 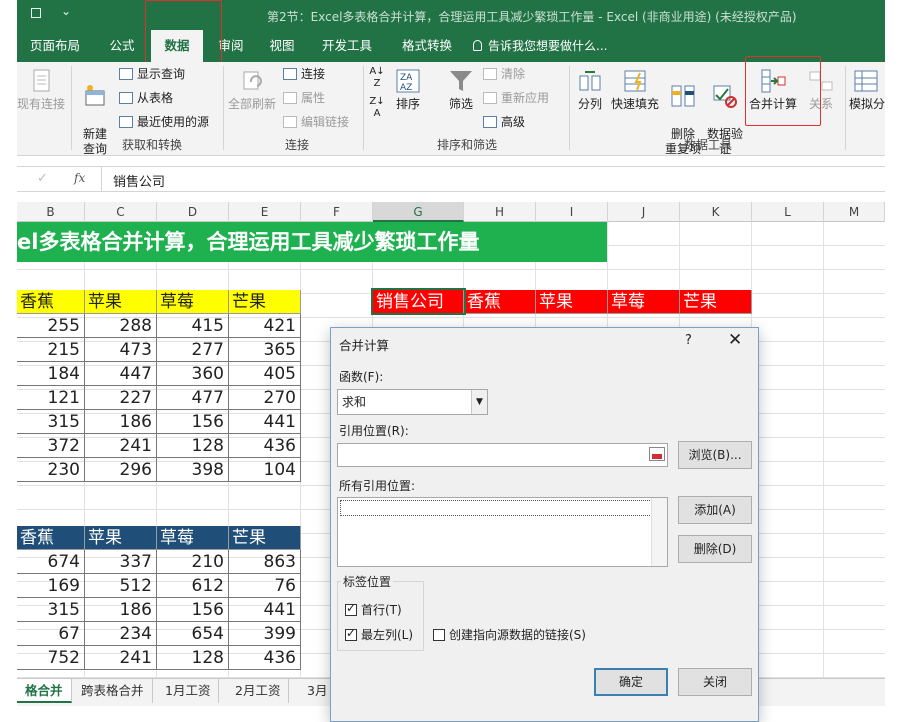 I want to click on table-cell: 441, so click(x=265, y=422).